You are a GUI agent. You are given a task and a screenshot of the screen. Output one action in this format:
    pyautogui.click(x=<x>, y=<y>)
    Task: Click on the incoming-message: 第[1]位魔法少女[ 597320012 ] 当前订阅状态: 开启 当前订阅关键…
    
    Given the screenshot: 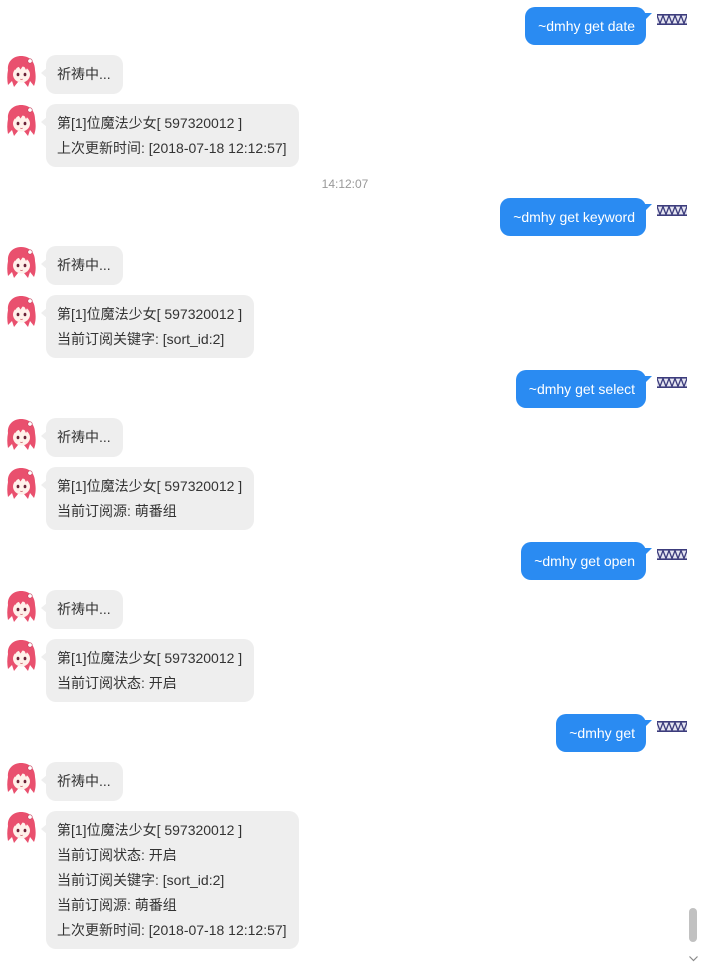 What is the action you would take?
    pyautogui.click(x=345, y=880)
    